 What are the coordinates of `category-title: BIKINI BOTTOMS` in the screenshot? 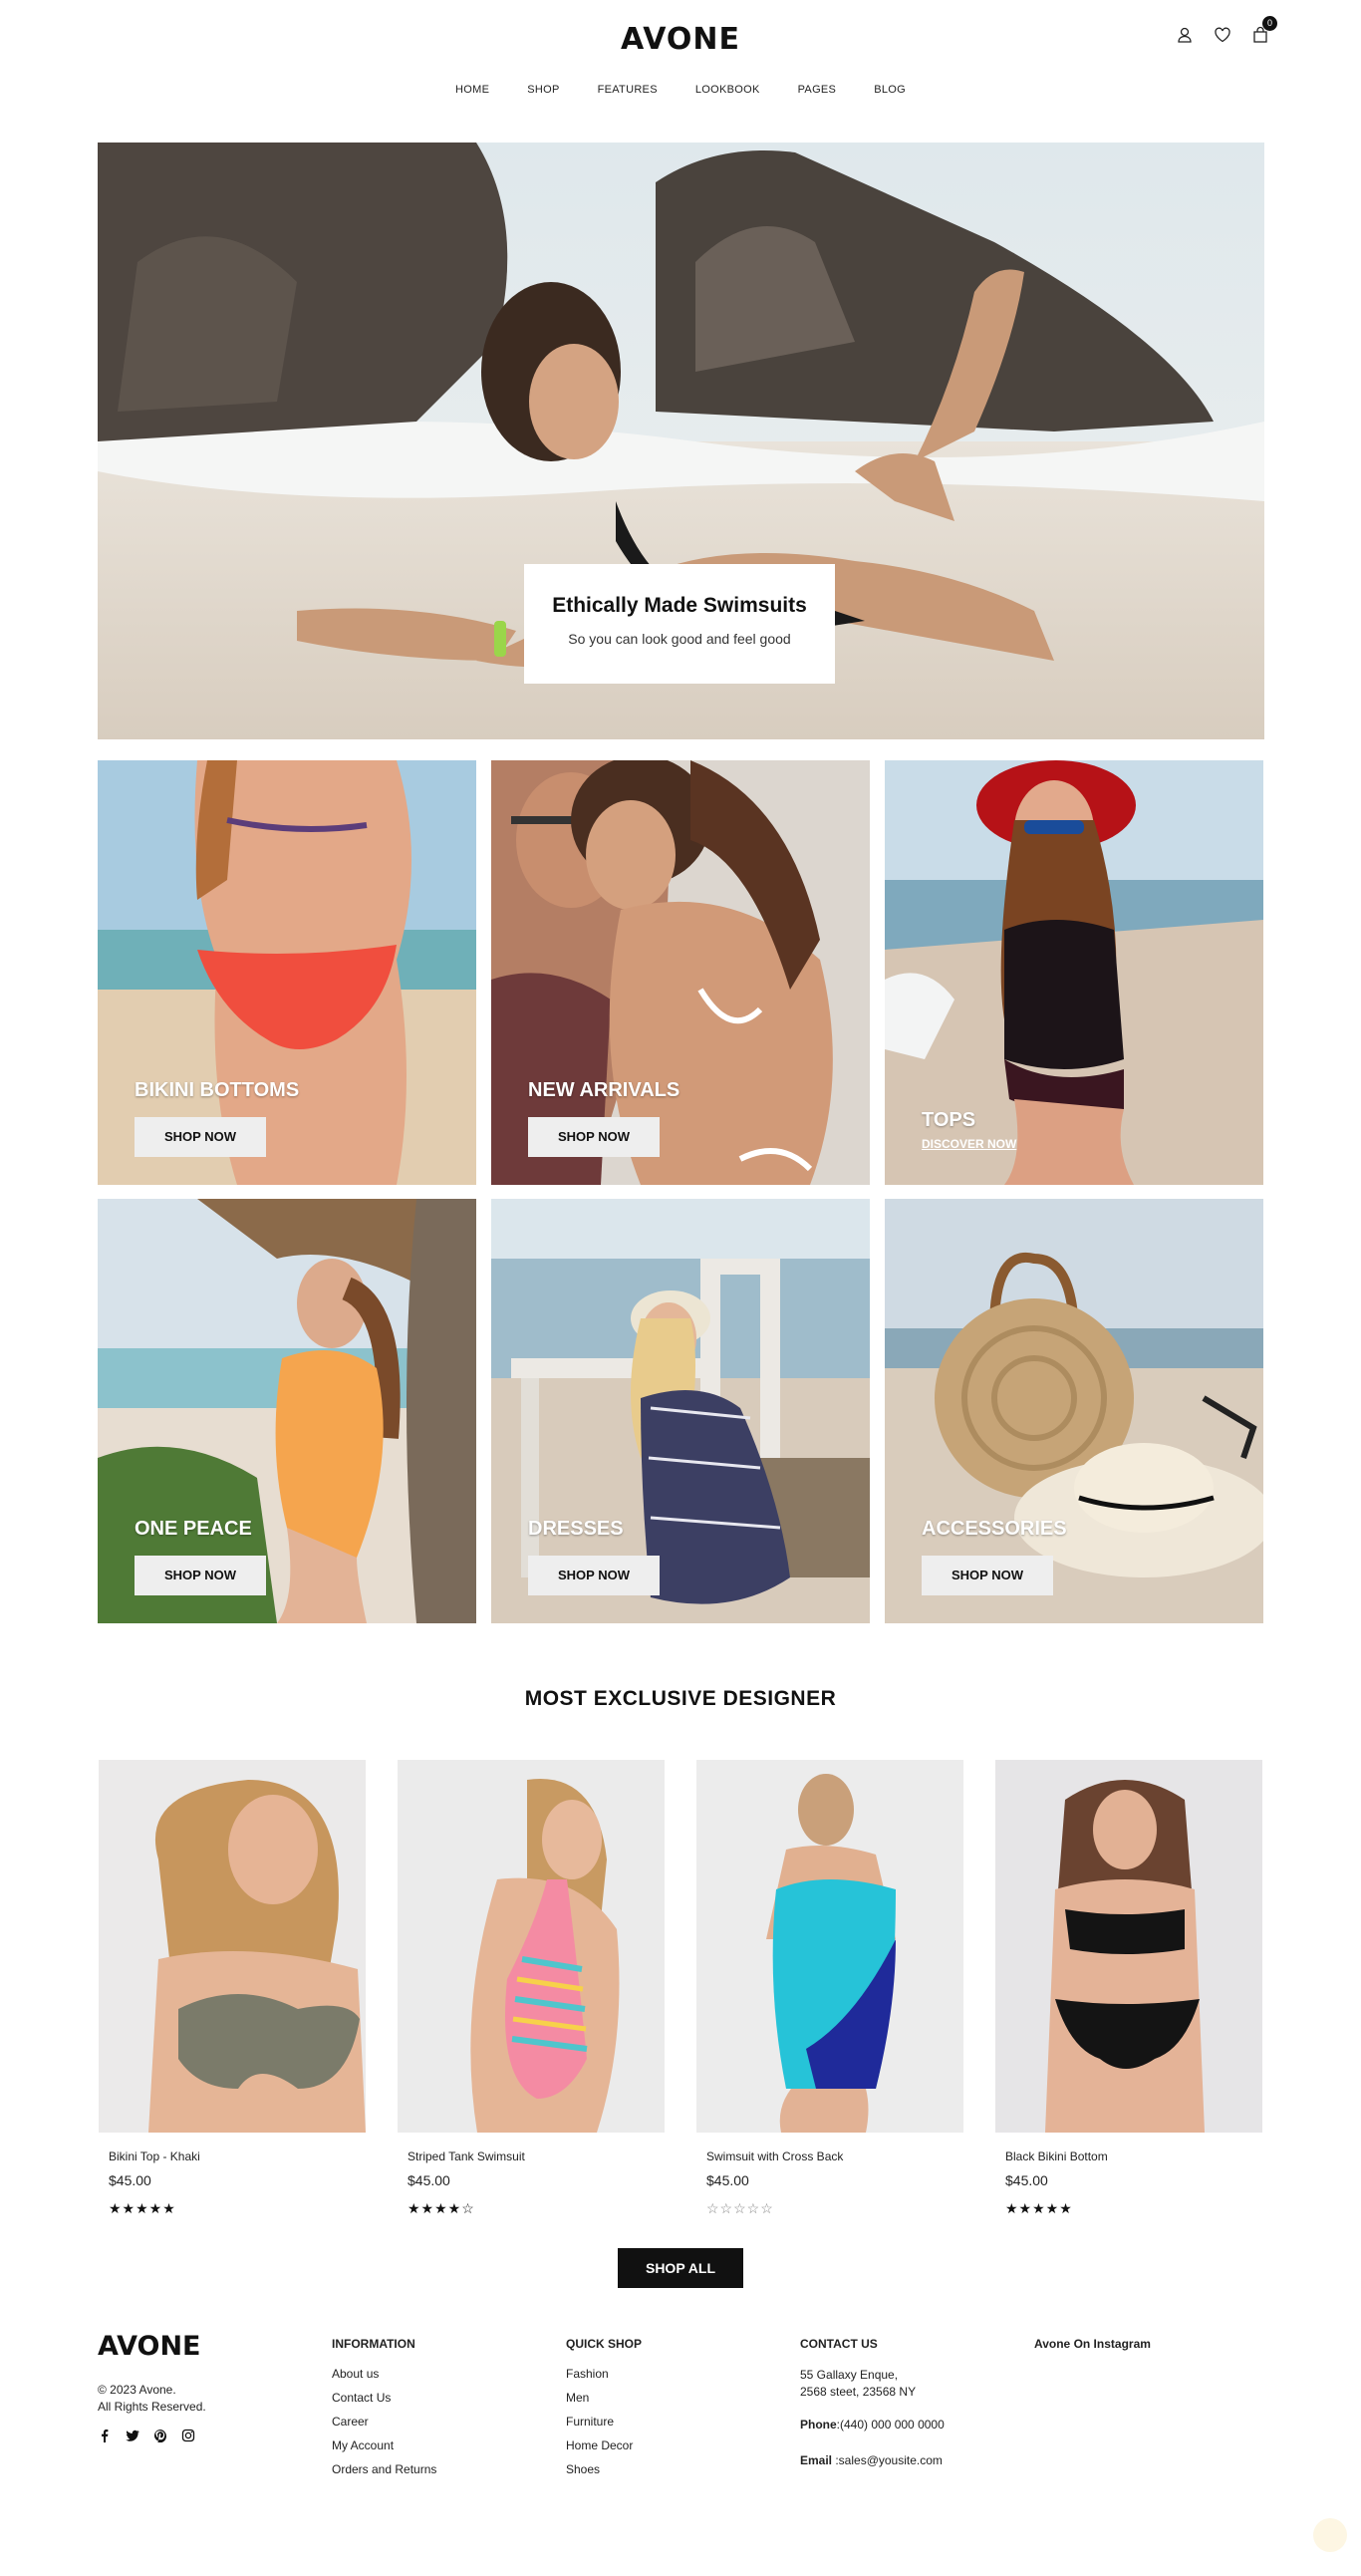 It's located at (217, 1090).